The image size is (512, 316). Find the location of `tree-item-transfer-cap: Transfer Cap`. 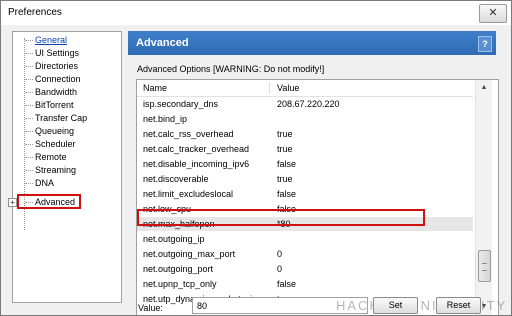

tree-item-transfer-cap: Transfer Cap is located at coordinates (55, 118).